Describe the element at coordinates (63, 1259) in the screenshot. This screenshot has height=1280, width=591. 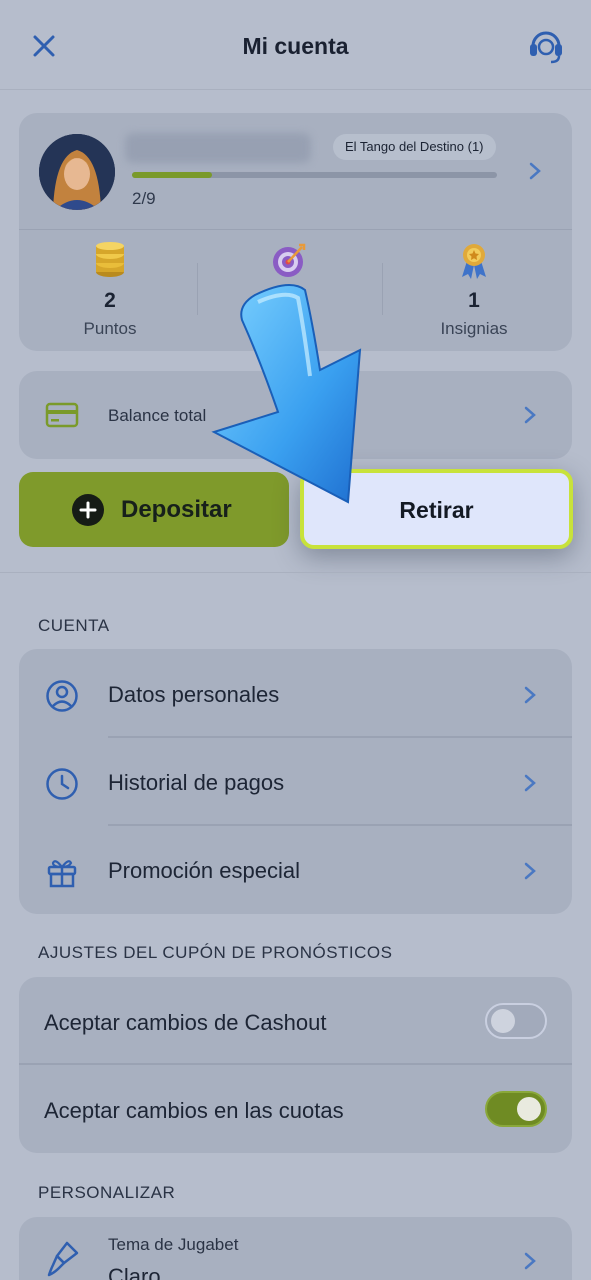
I see `paint-brush-icon` at that location.